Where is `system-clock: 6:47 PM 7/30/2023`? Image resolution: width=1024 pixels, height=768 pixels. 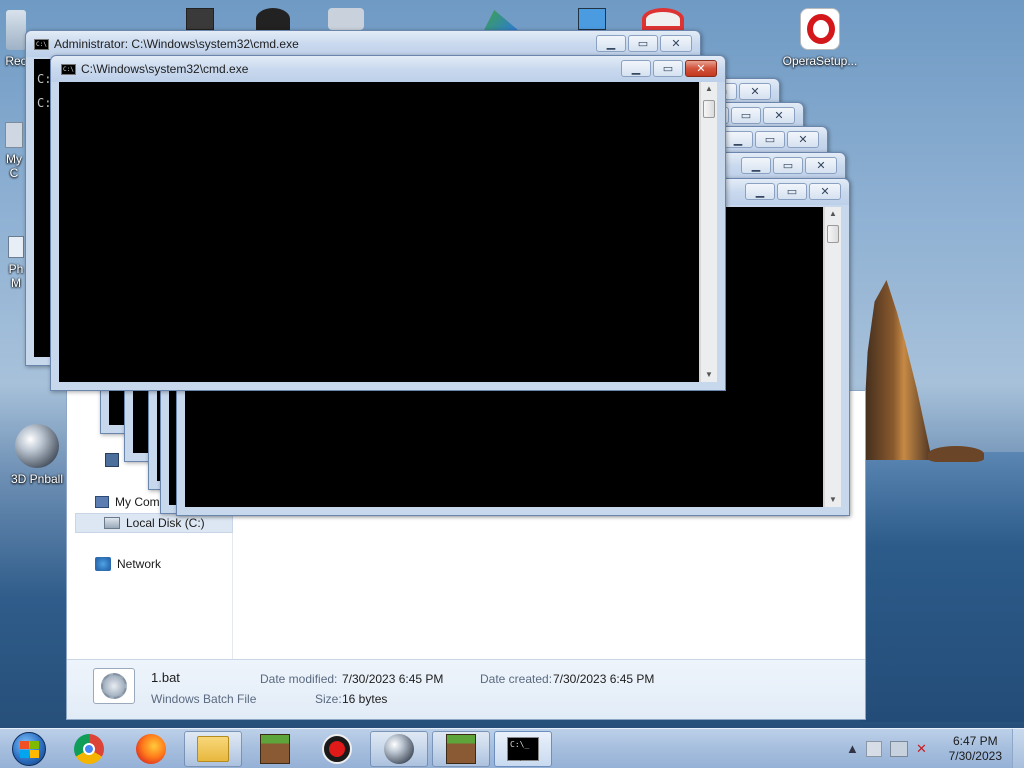 system-clock: 6:47 PM 7/30/2023 is located at coordinates (975, 749).